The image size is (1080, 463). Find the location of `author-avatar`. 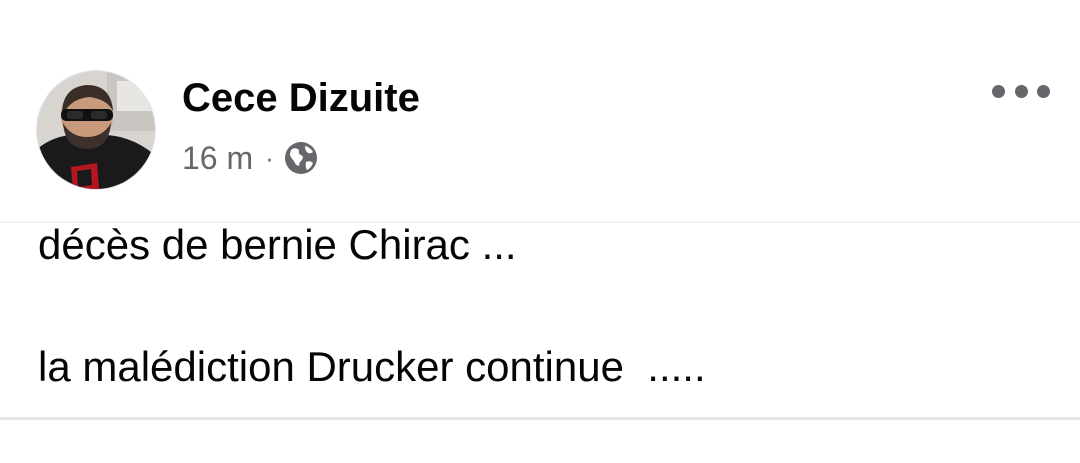

author-avatar is located at coordinates (96, 130).